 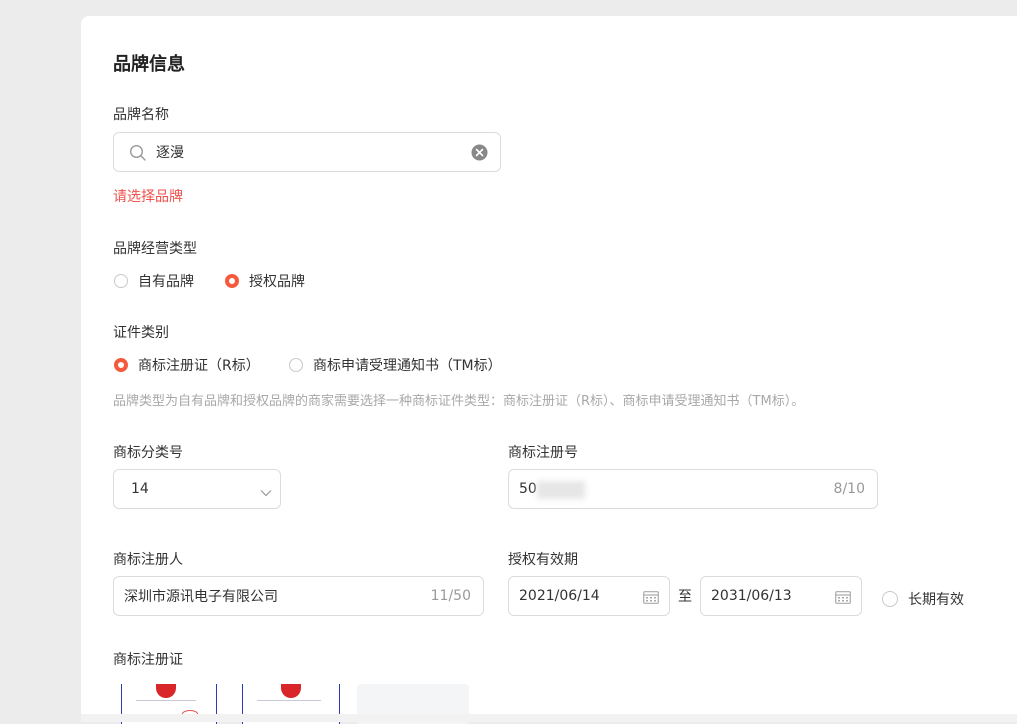 What do you see at coordinates (298, 596) in the screenshot?
I see `tm-registrant-input: 深圳市源讯电子有限公司 11/50` at bounding box center [298, 596].